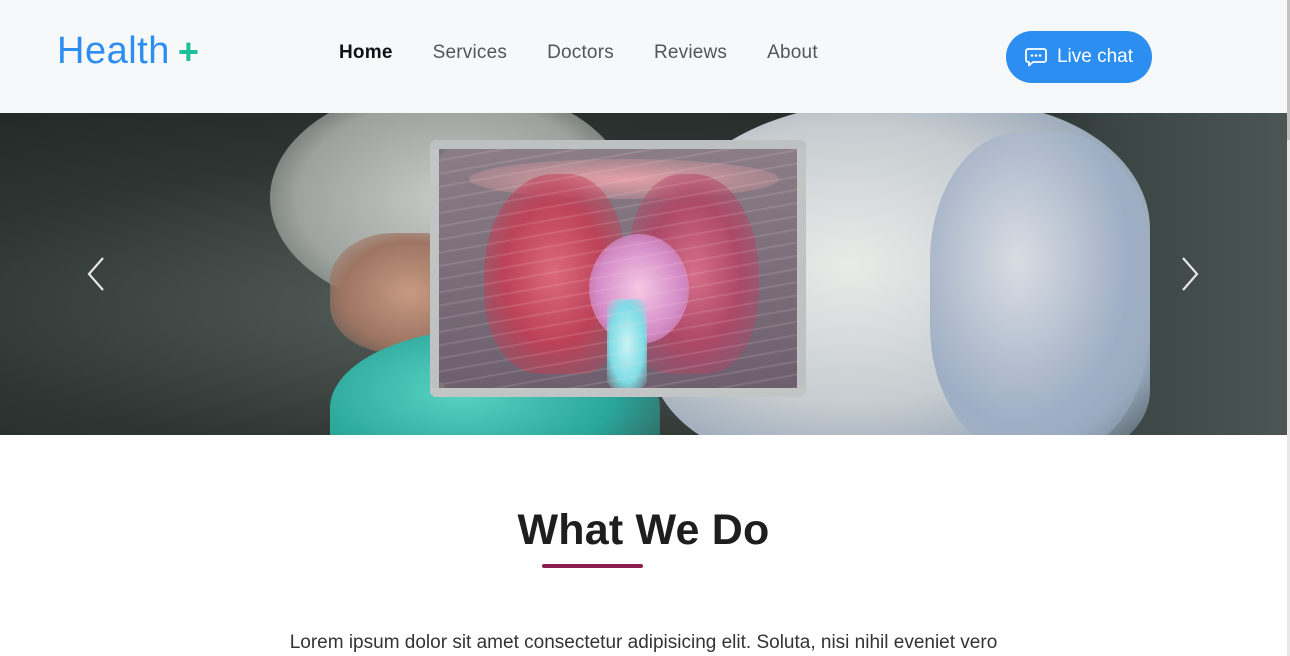 The height and width of the screenshot is (656, 1290). I want to click on logo: Health +, so click(128, 51).